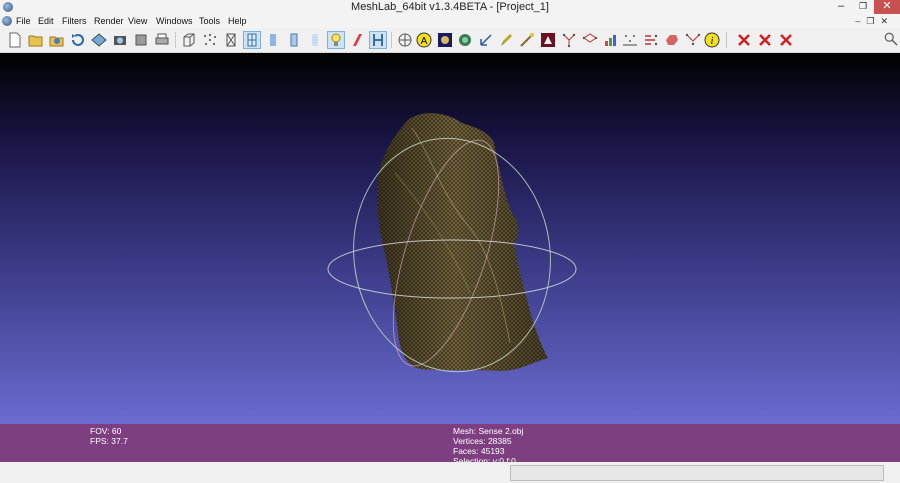  What do you see at coordinates (548, 40) in the screenshot?
I see `select-vertices-icon` at bounding box center [548, 40].